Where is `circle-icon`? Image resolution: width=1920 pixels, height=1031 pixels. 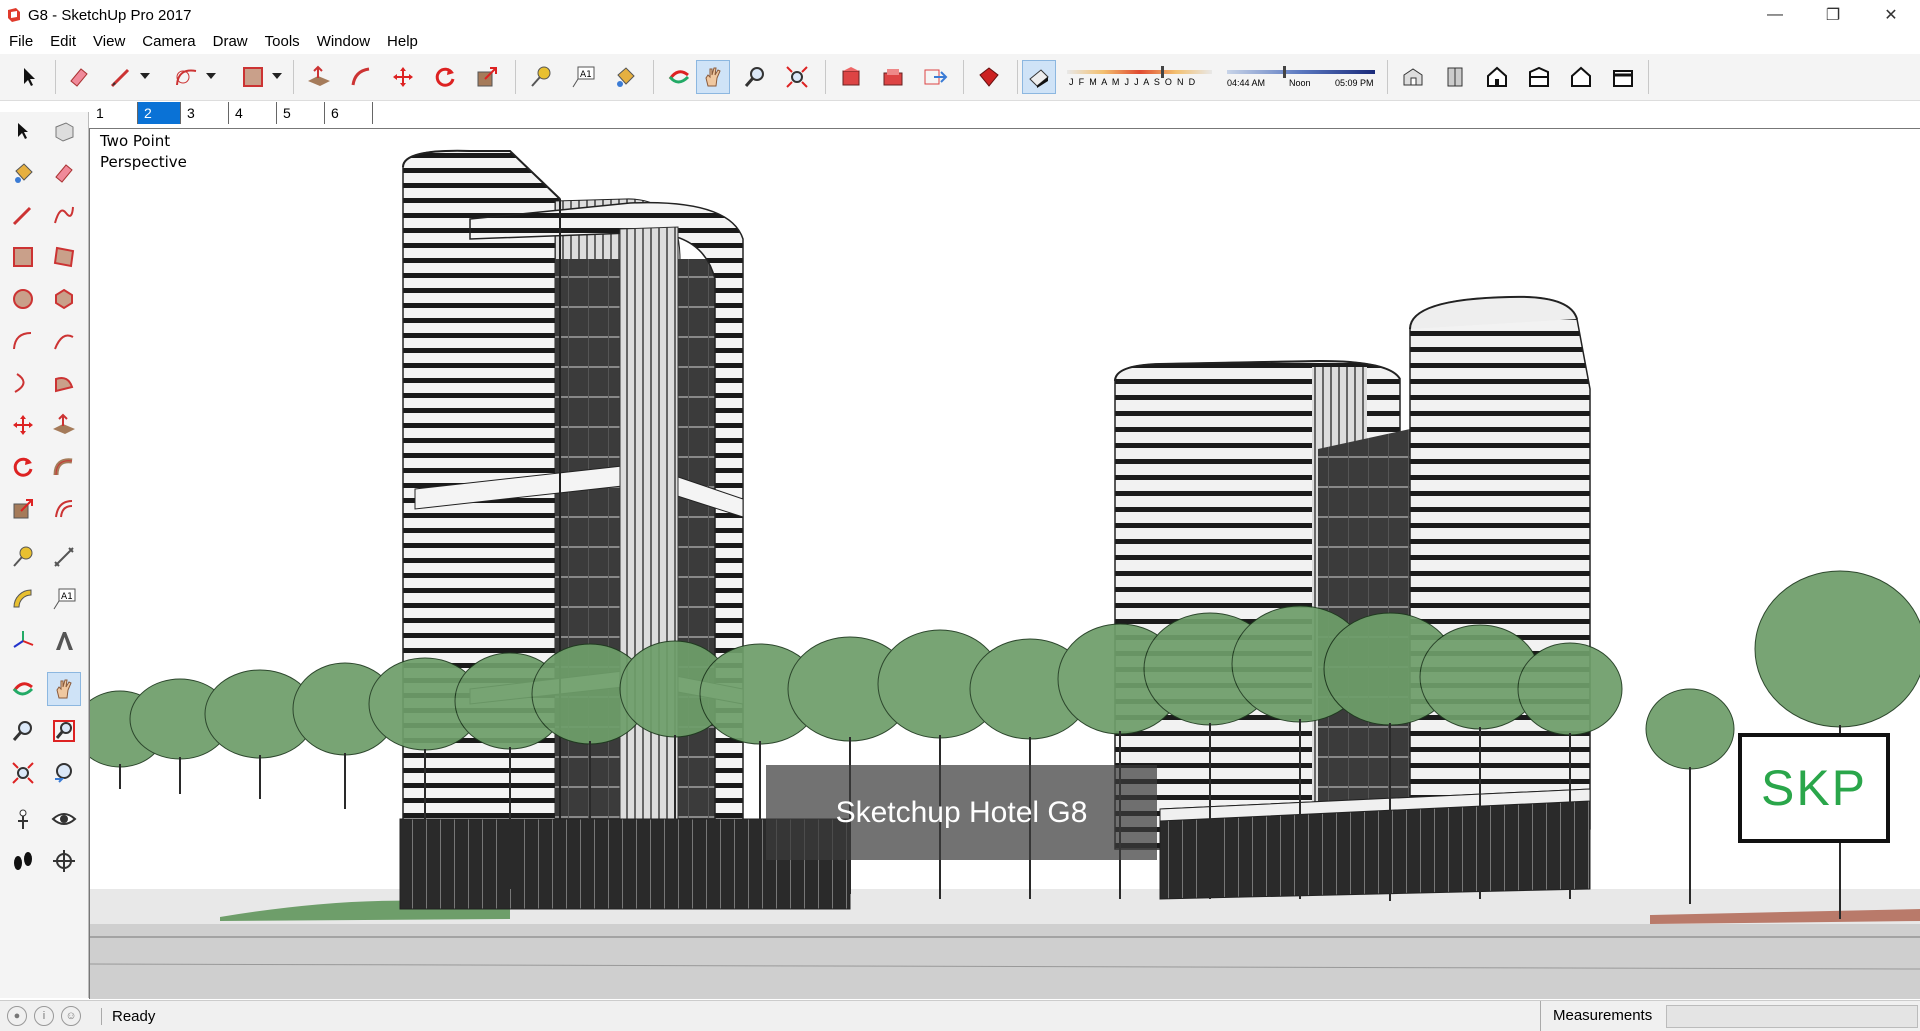 circle-icon is located at coordinates (23, 299).